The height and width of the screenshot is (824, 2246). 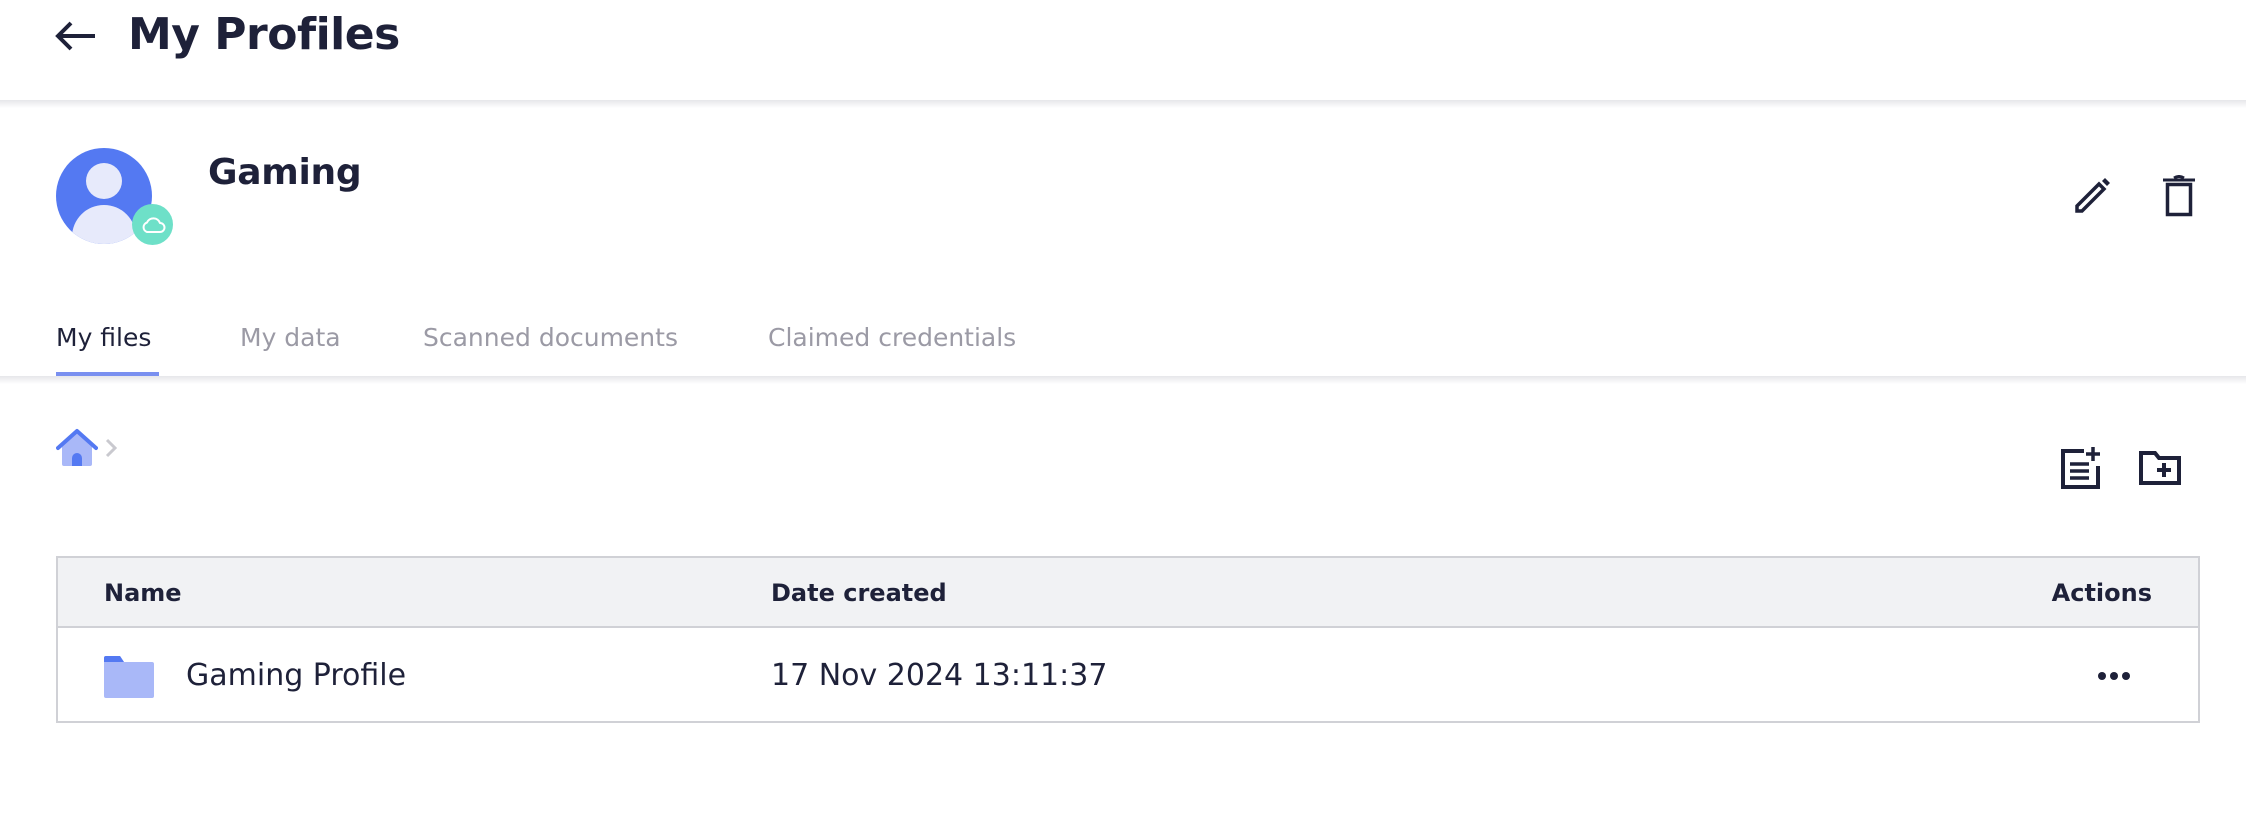 What do you see at coordinates (129, 677) in the screenshot?
I see `folder-icon` at bounding box center [129, 677].